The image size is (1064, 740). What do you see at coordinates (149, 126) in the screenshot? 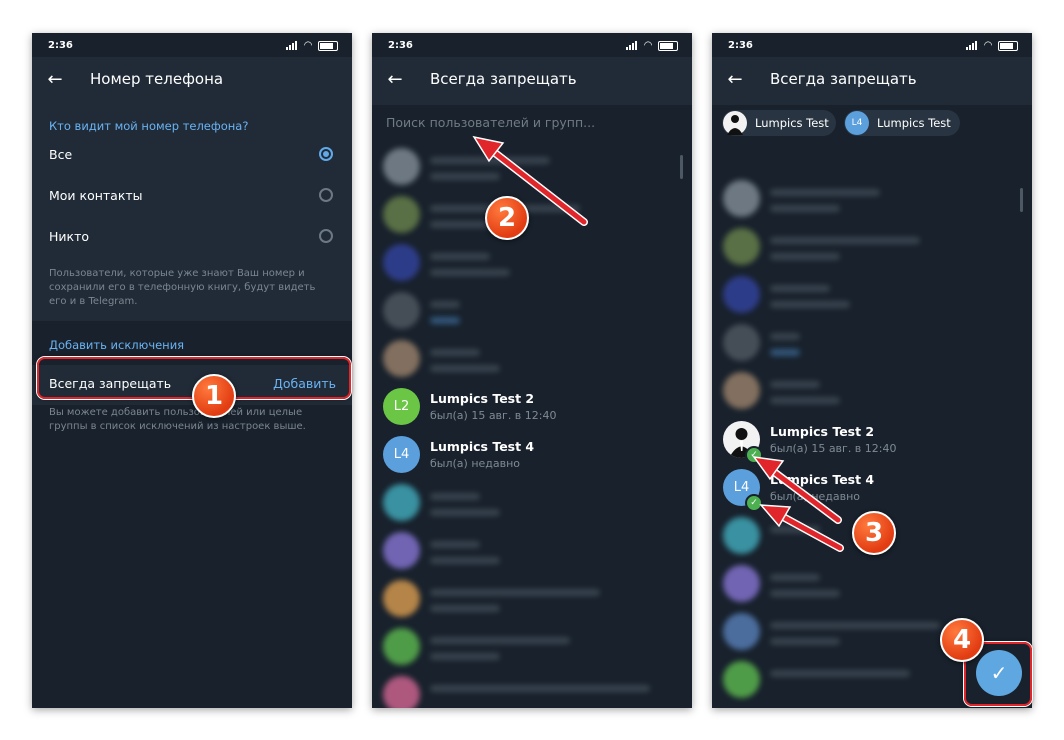
I see `section-header: Кто видит мой номер телефона?` at bounding box center [149, 126].